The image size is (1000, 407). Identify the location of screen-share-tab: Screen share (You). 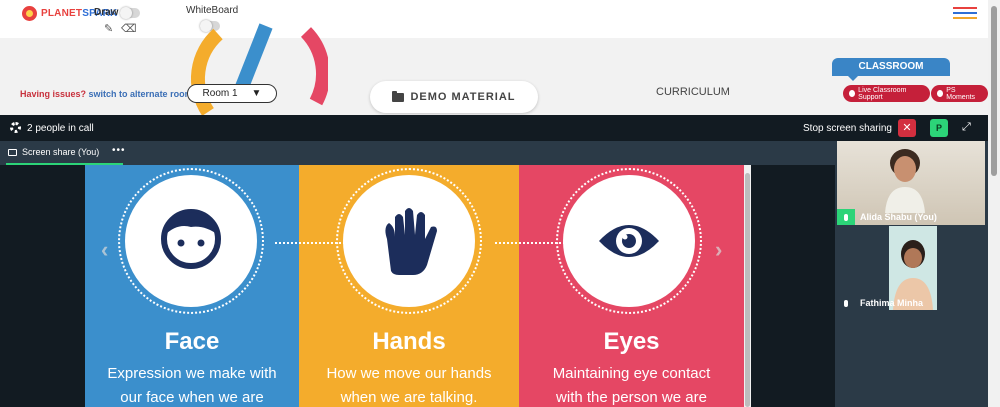
(53, 152).